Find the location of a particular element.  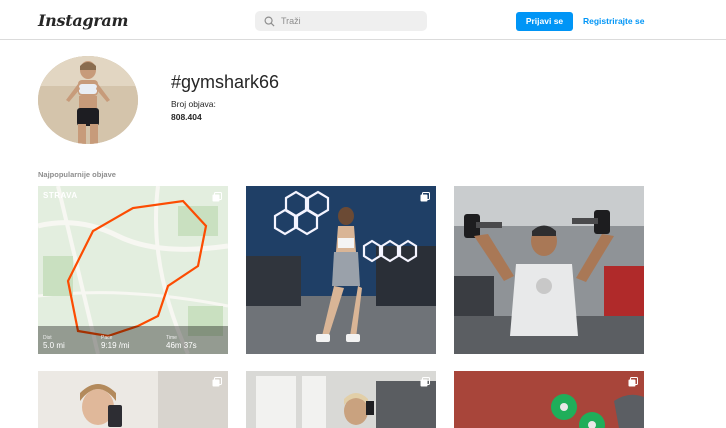

dumbbell-man-photo is located at coordinates (549, 270).